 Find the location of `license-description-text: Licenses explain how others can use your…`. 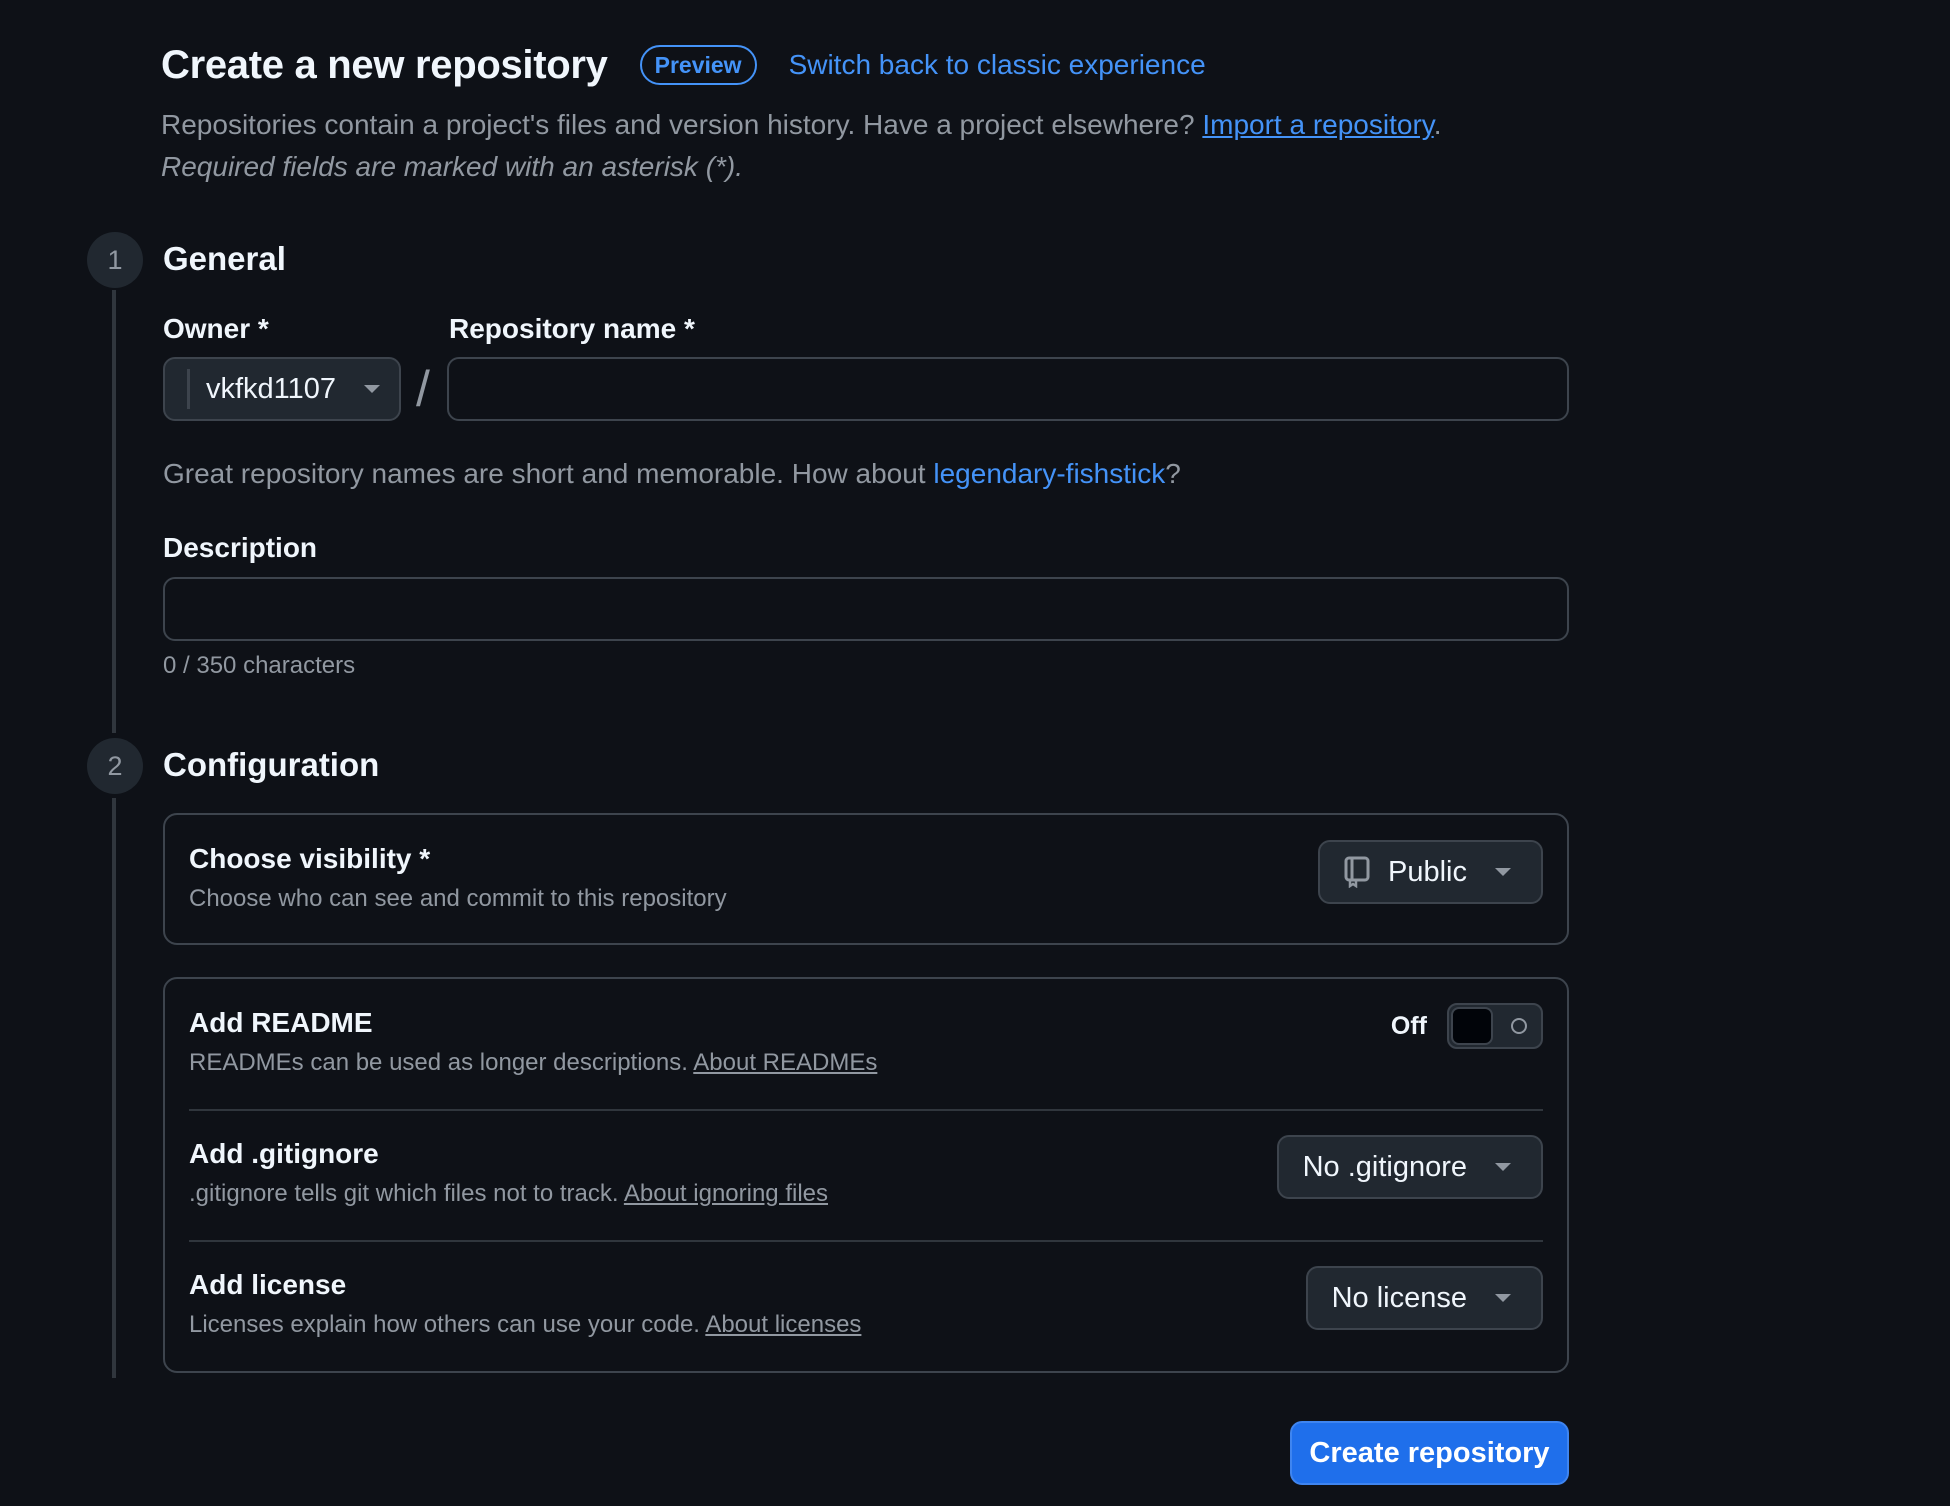

license-description-text: Licenses explain how others can use your… is located at coordinates (444, 1324).